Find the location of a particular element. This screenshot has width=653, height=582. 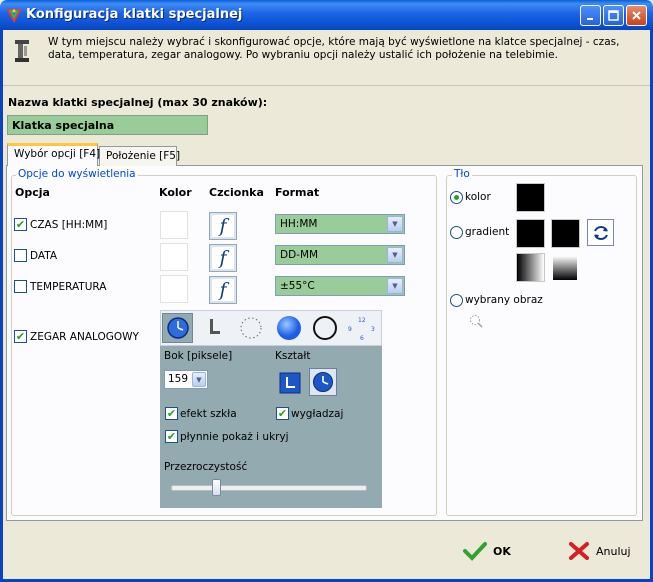

gradient-color-1-swatch is located at coordinates (530, 233).